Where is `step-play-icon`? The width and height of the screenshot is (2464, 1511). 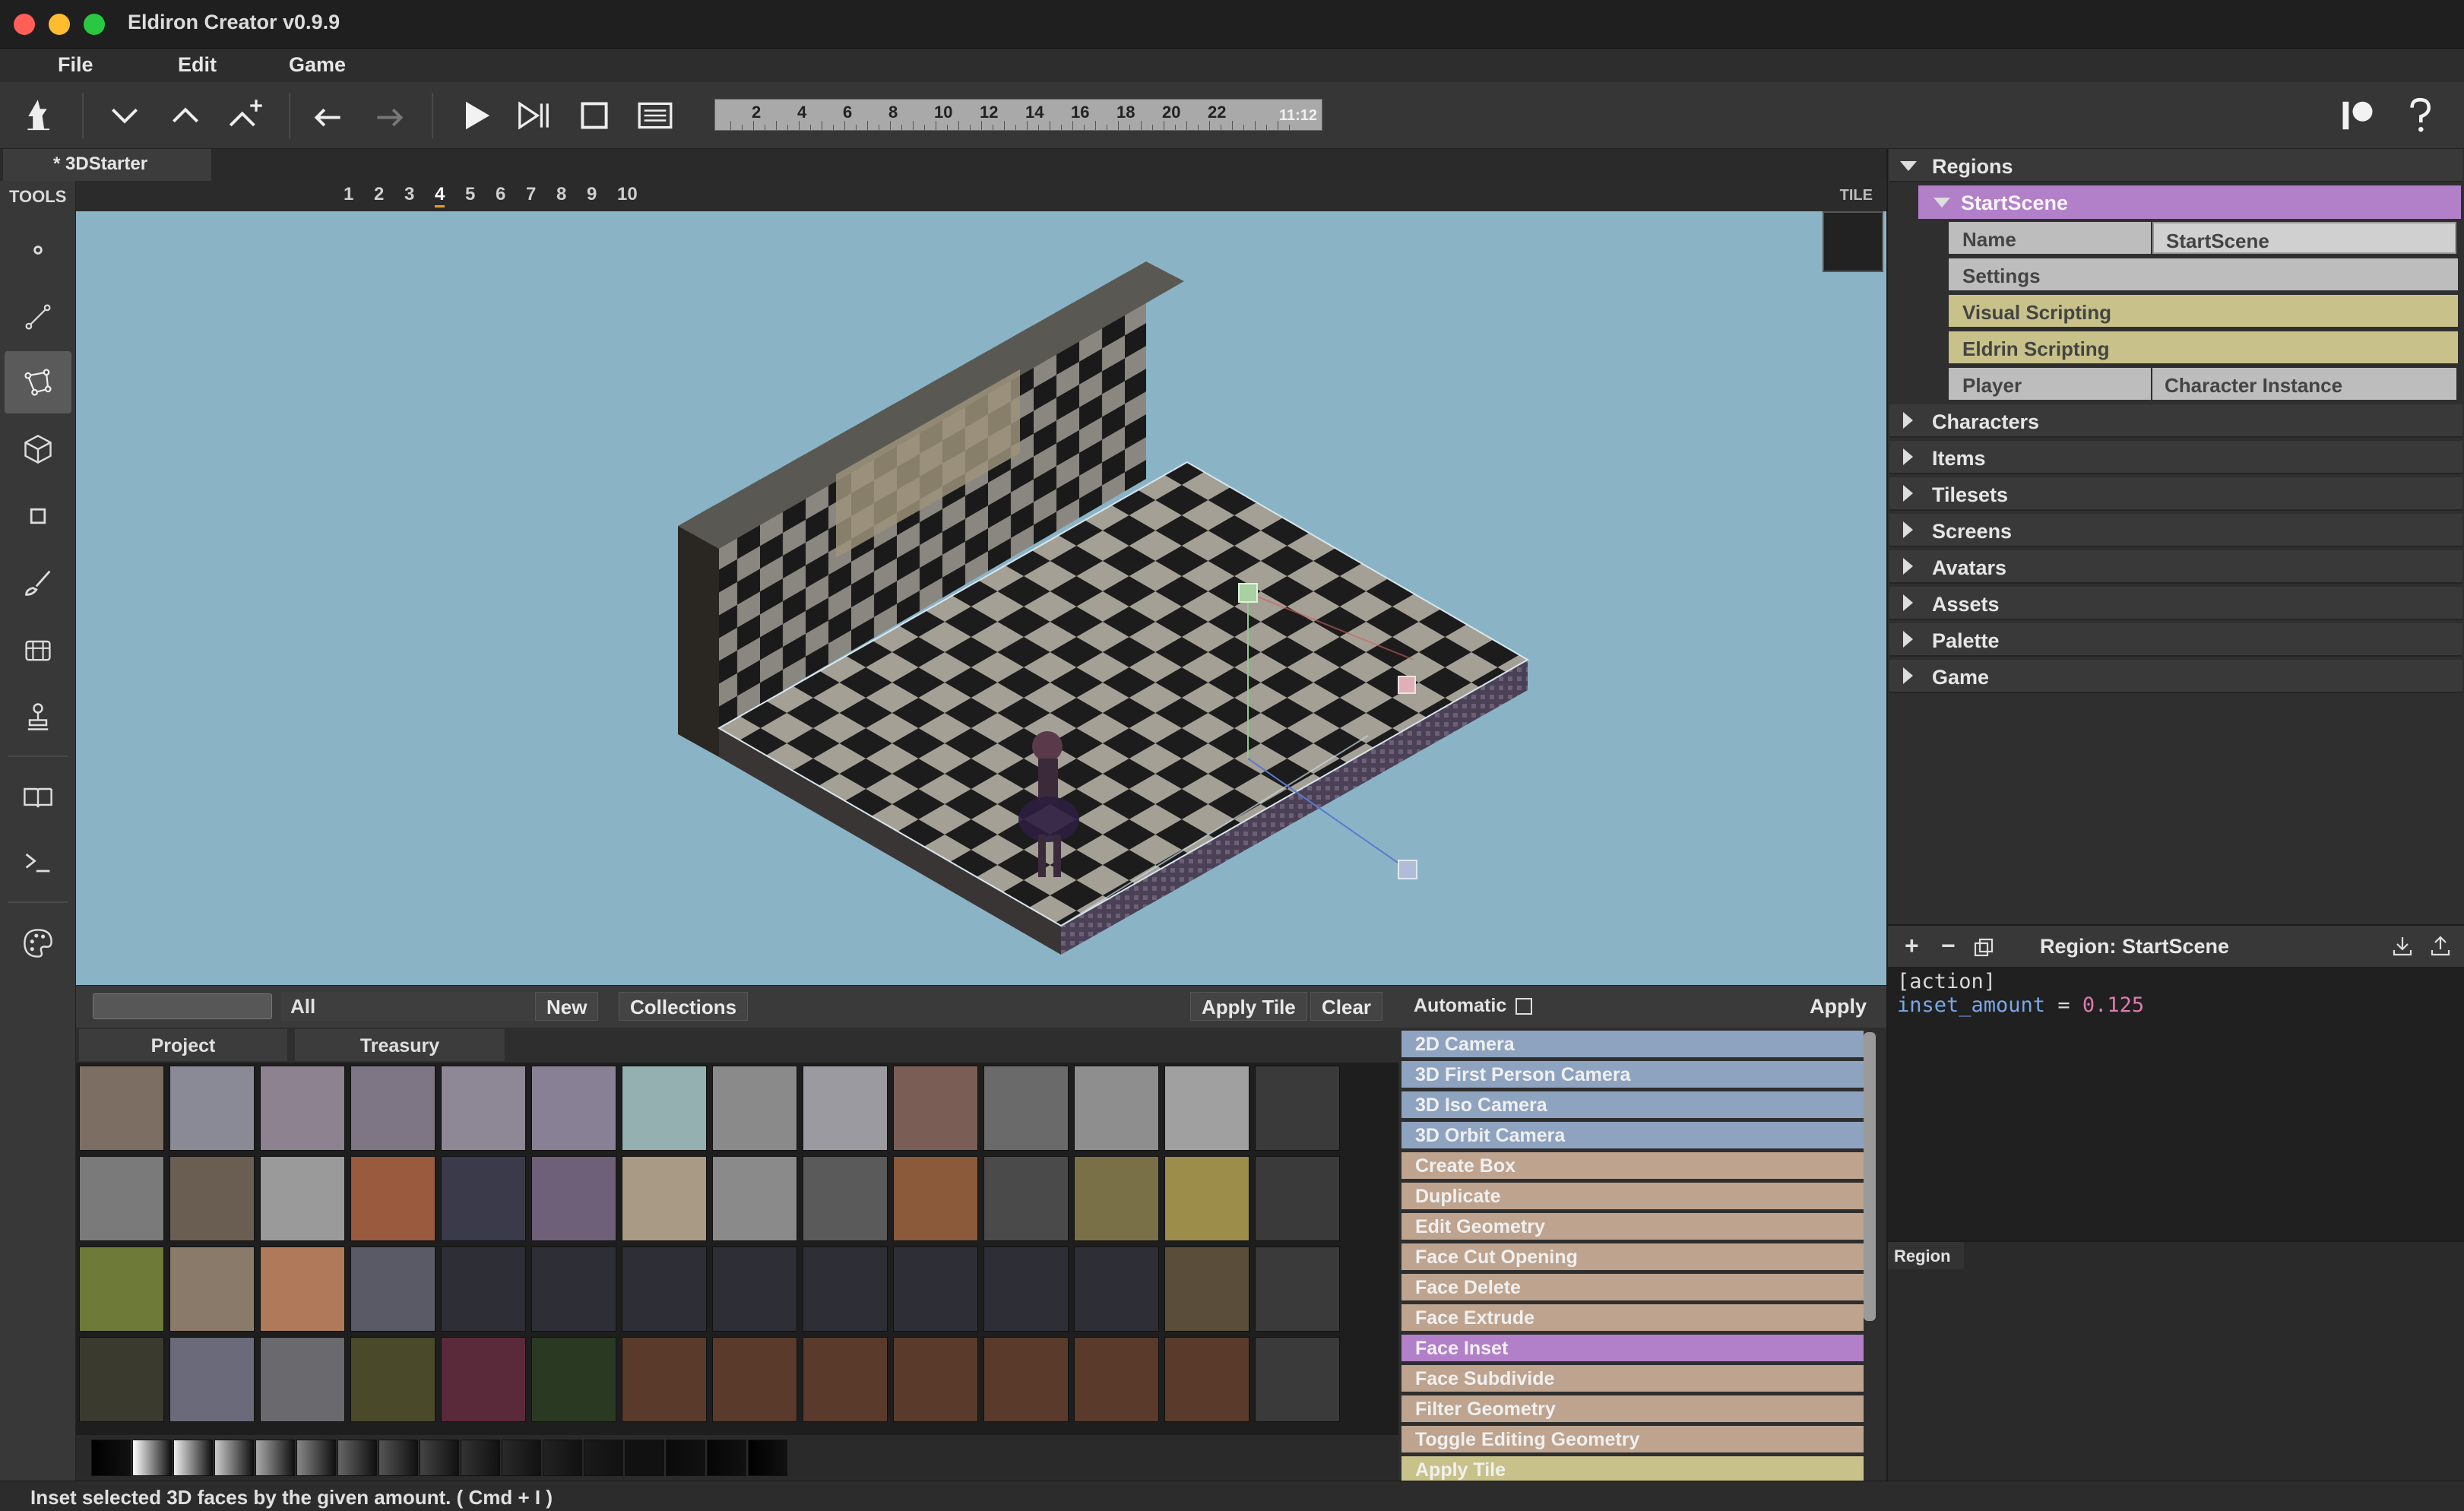 step-play-icon is located at coordinates (533, 115).